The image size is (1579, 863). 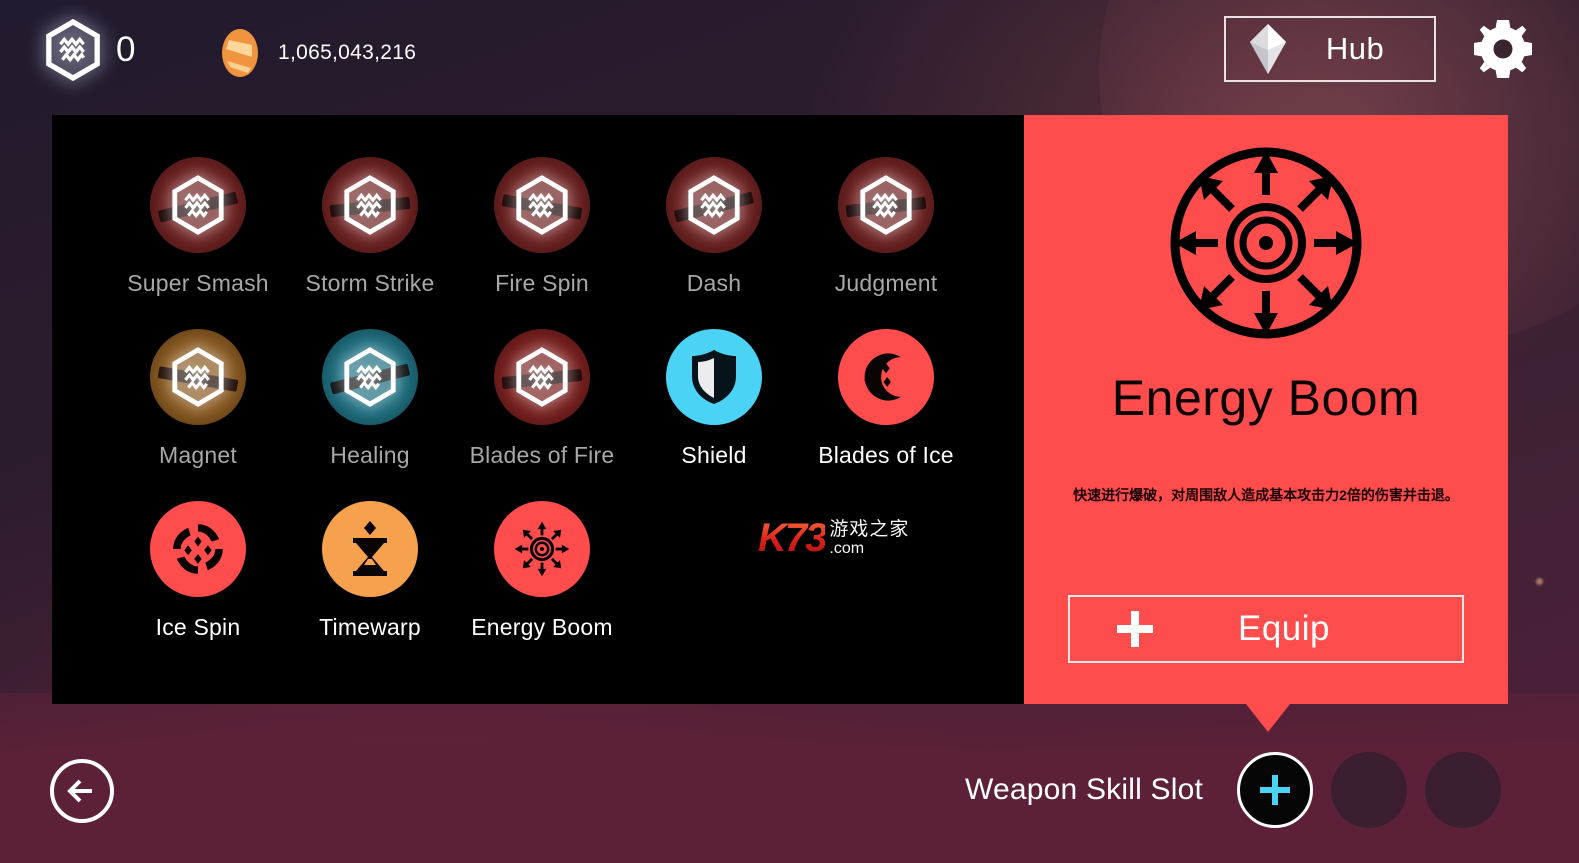 I want to click on hub-label: Hub, so click(x=1355, y=48).